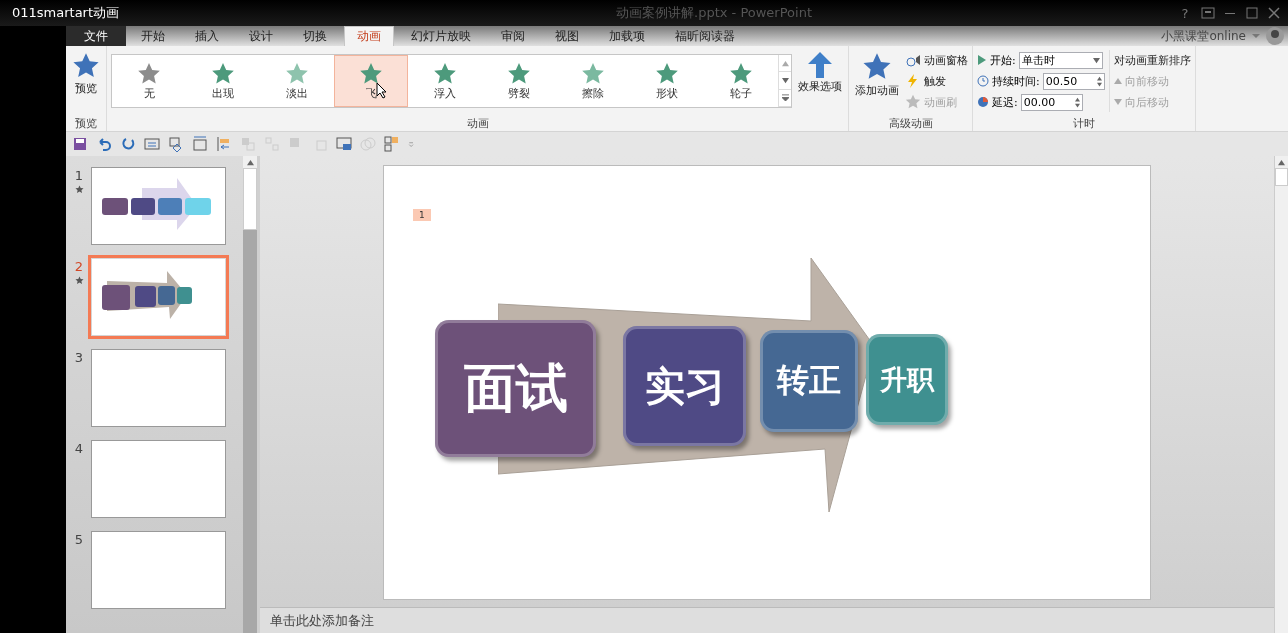 The height and width of the screenshot is (633, 1288). Describe the element at coordinates (1275, 36) in the screenshot. I see `avatar-icon` at that location.